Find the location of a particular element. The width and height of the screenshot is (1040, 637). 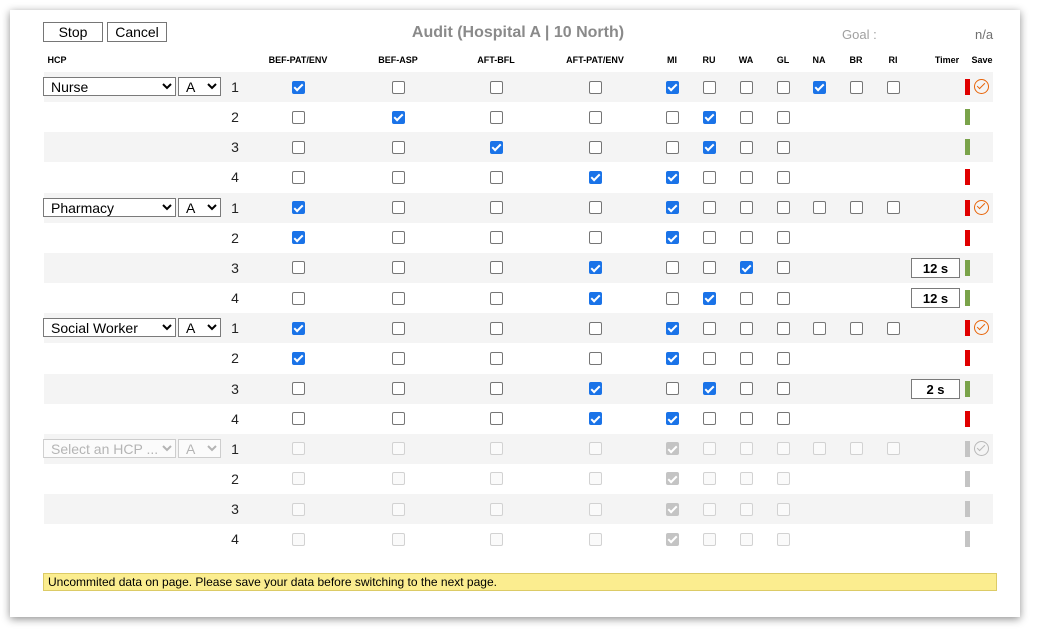

save-check-icon is located at coordinates (981, 86).